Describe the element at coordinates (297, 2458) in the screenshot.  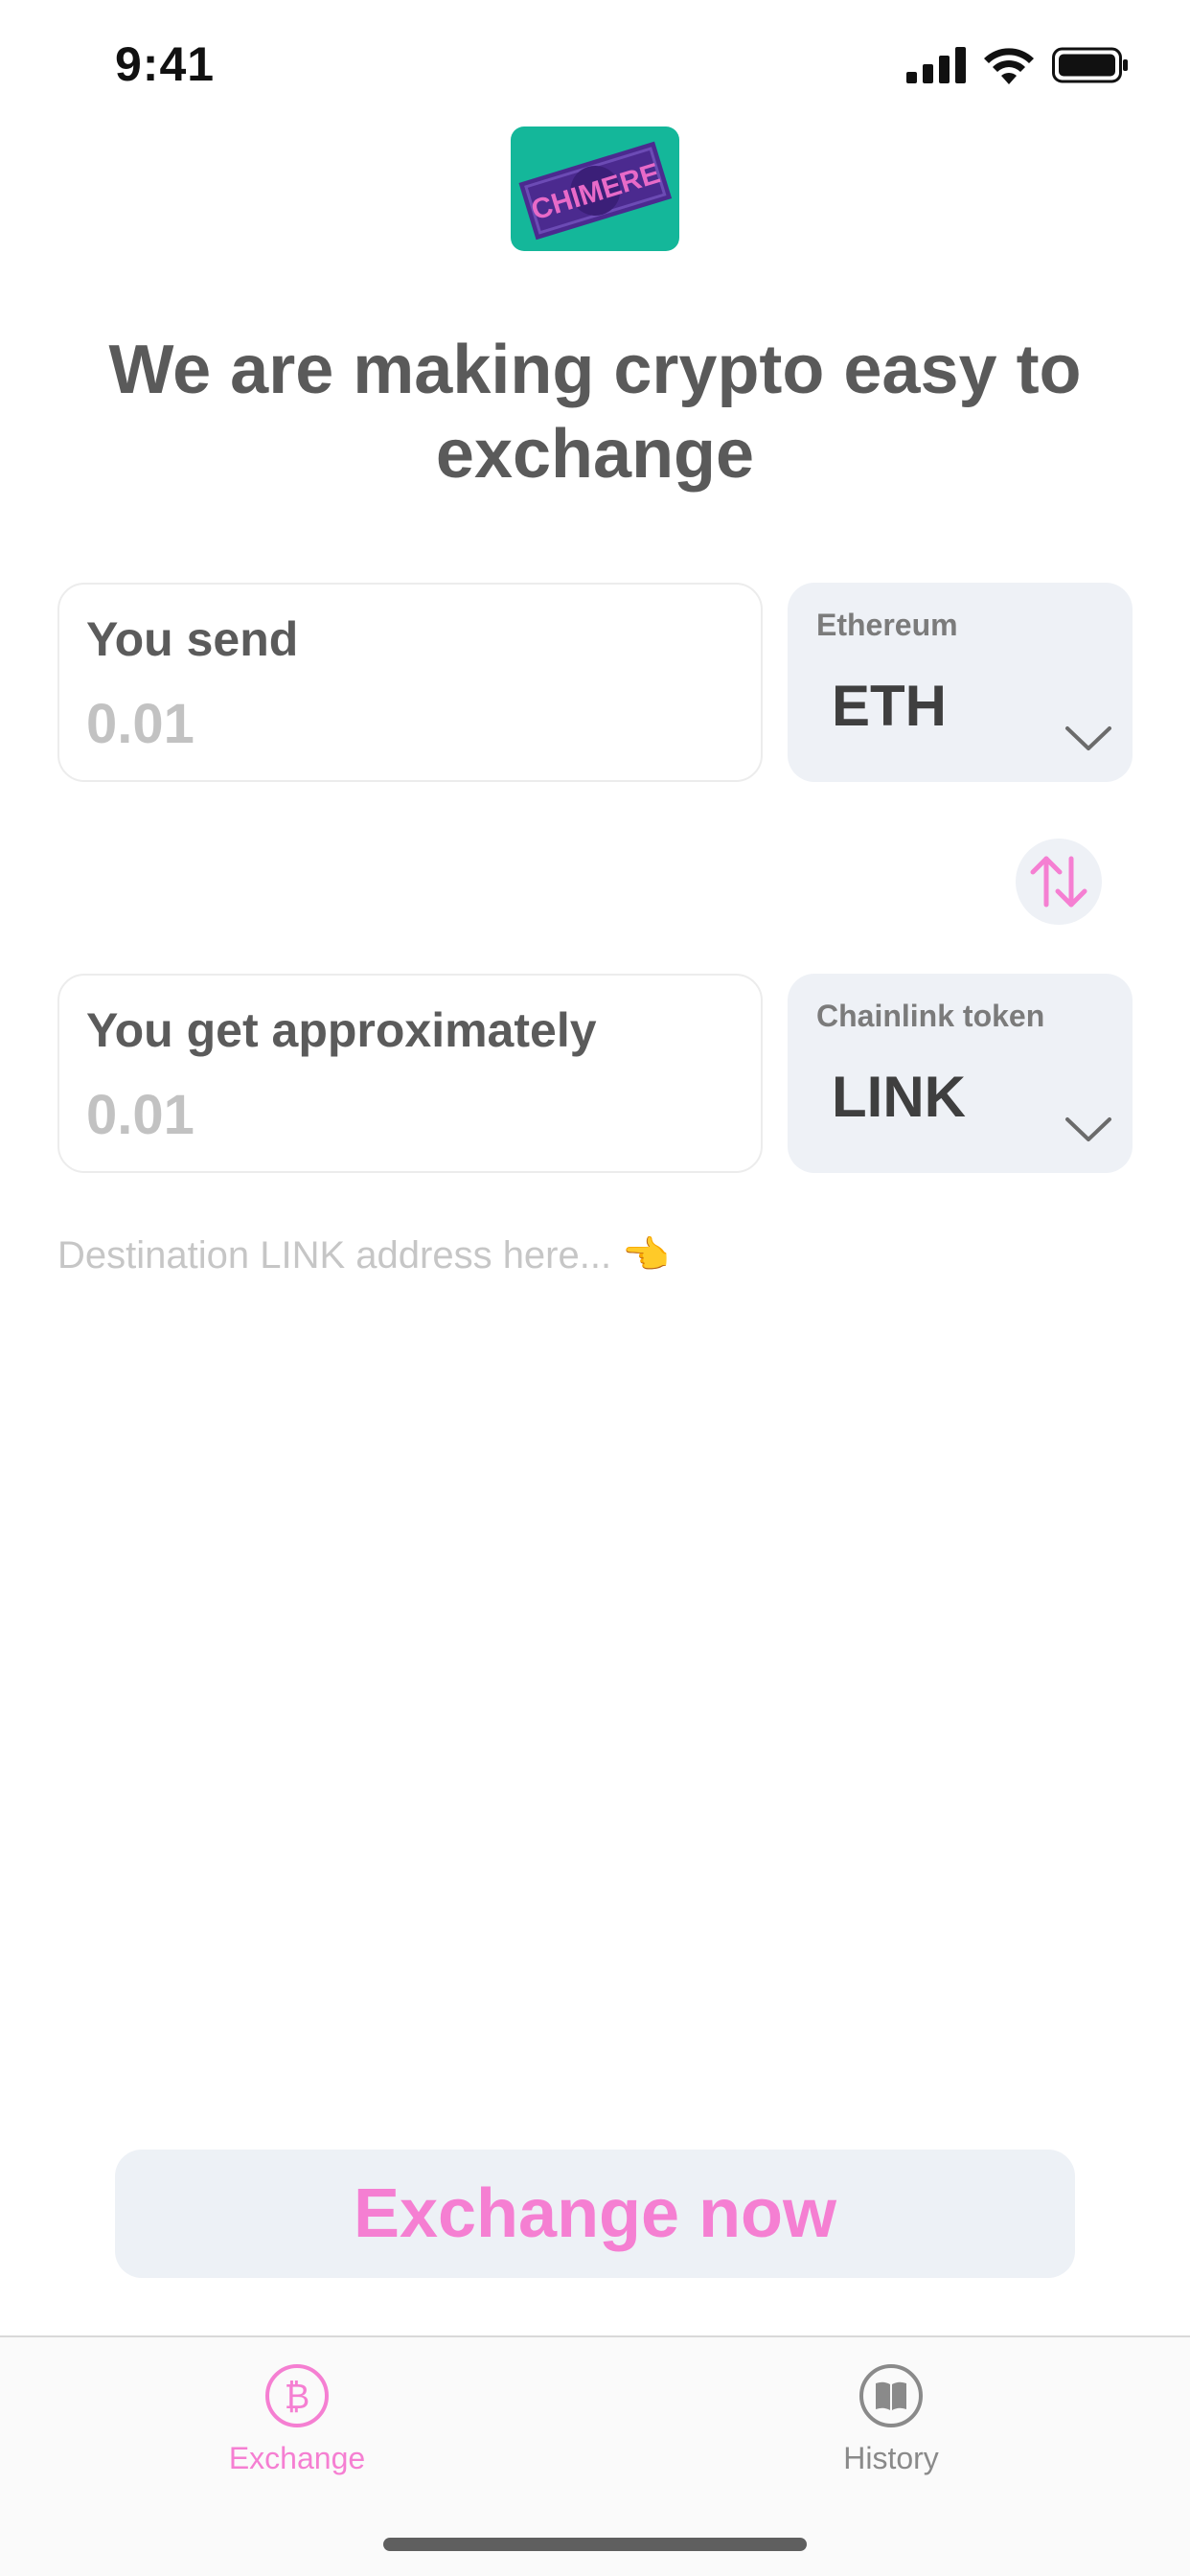
I see `tab-exchange-label: Exchange` at that location.